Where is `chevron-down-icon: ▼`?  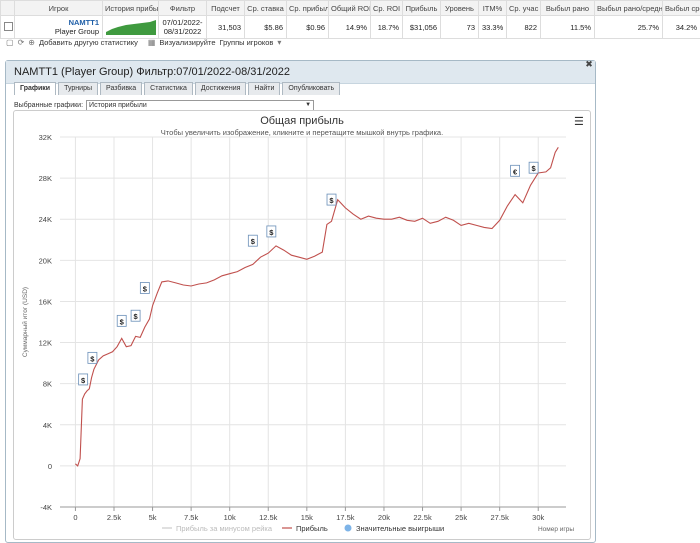
chevron-down-icon: ▼ is located at coordinates (308, 105).